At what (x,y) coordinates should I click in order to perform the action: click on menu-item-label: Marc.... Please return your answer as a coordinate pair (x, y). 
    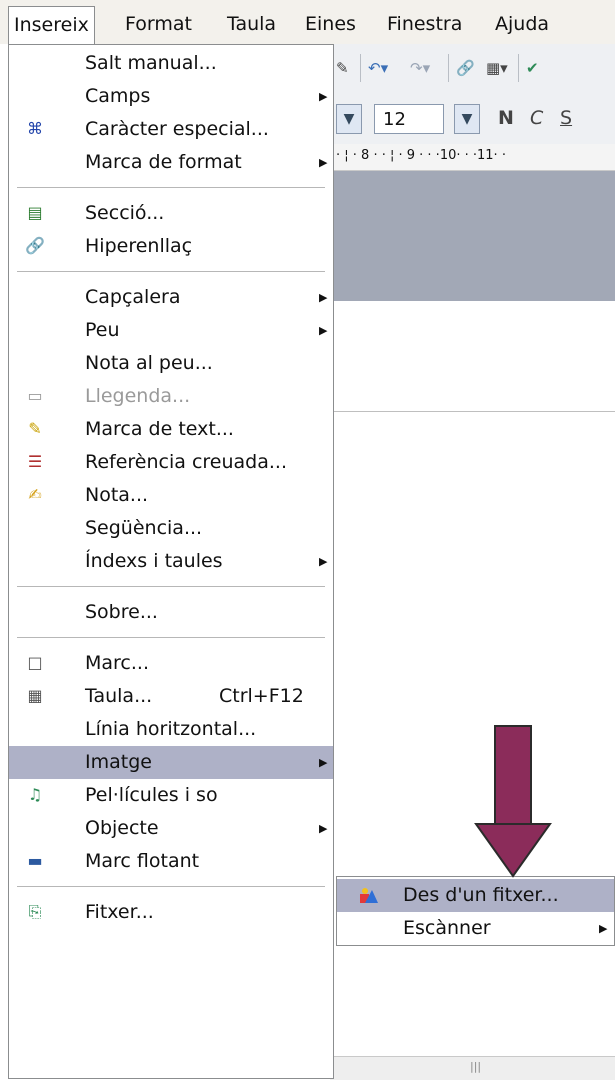
    Looking at the image, I should click on (117, 663).